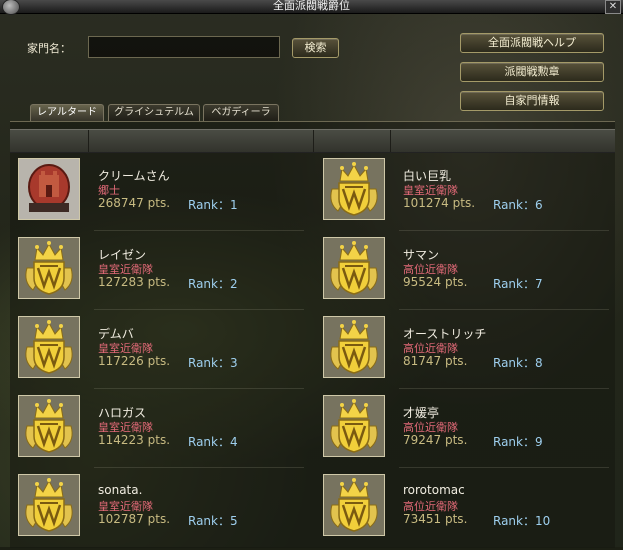 The height and width of the screenshot is (550, 623). Describe the element at coordinates (434, 490) in the screenshot. I see `family-name: rorotomac` at that location.